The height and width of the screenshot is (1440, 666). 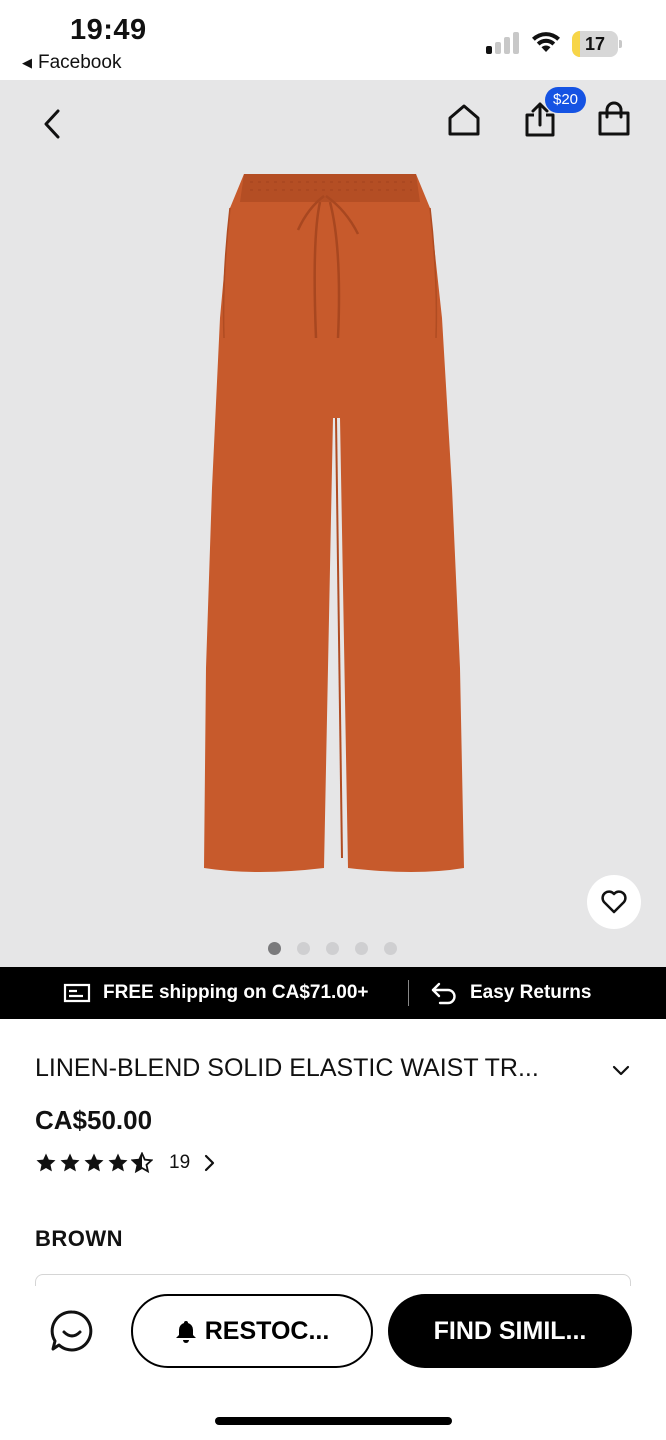 What do you see at coordinates (80, 62) in the screenshot?
I see `back-app-label: Facebook` at bounding box center [80, 62].